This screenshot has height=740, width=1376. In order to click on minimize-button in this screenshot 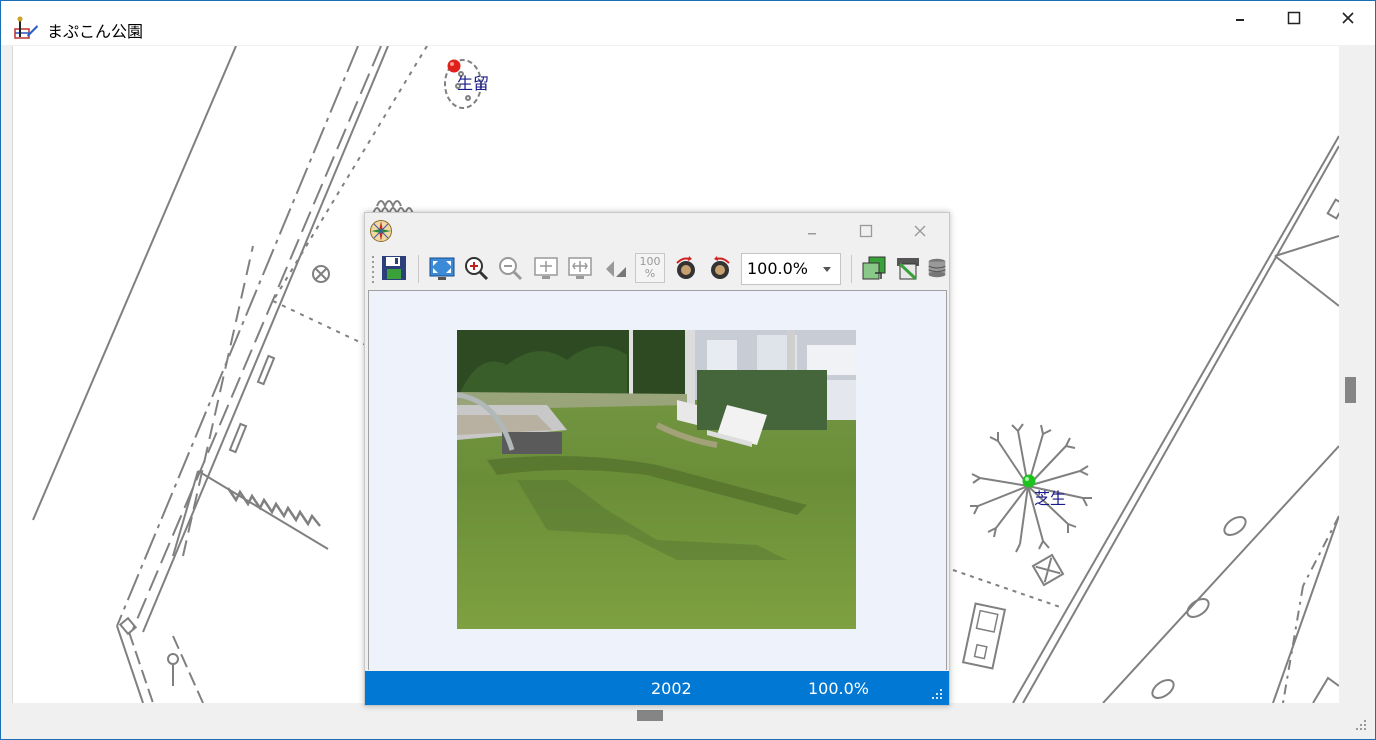, I will do `click(1240, 18)`.